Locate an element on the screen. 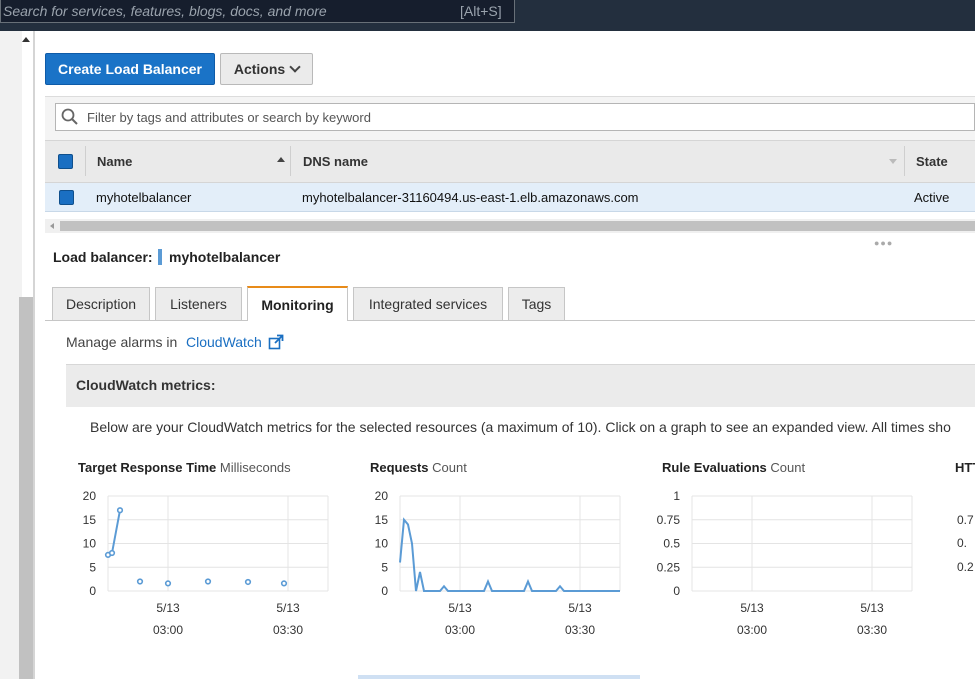  column-header-state: State is located at coordinates (932, 161).